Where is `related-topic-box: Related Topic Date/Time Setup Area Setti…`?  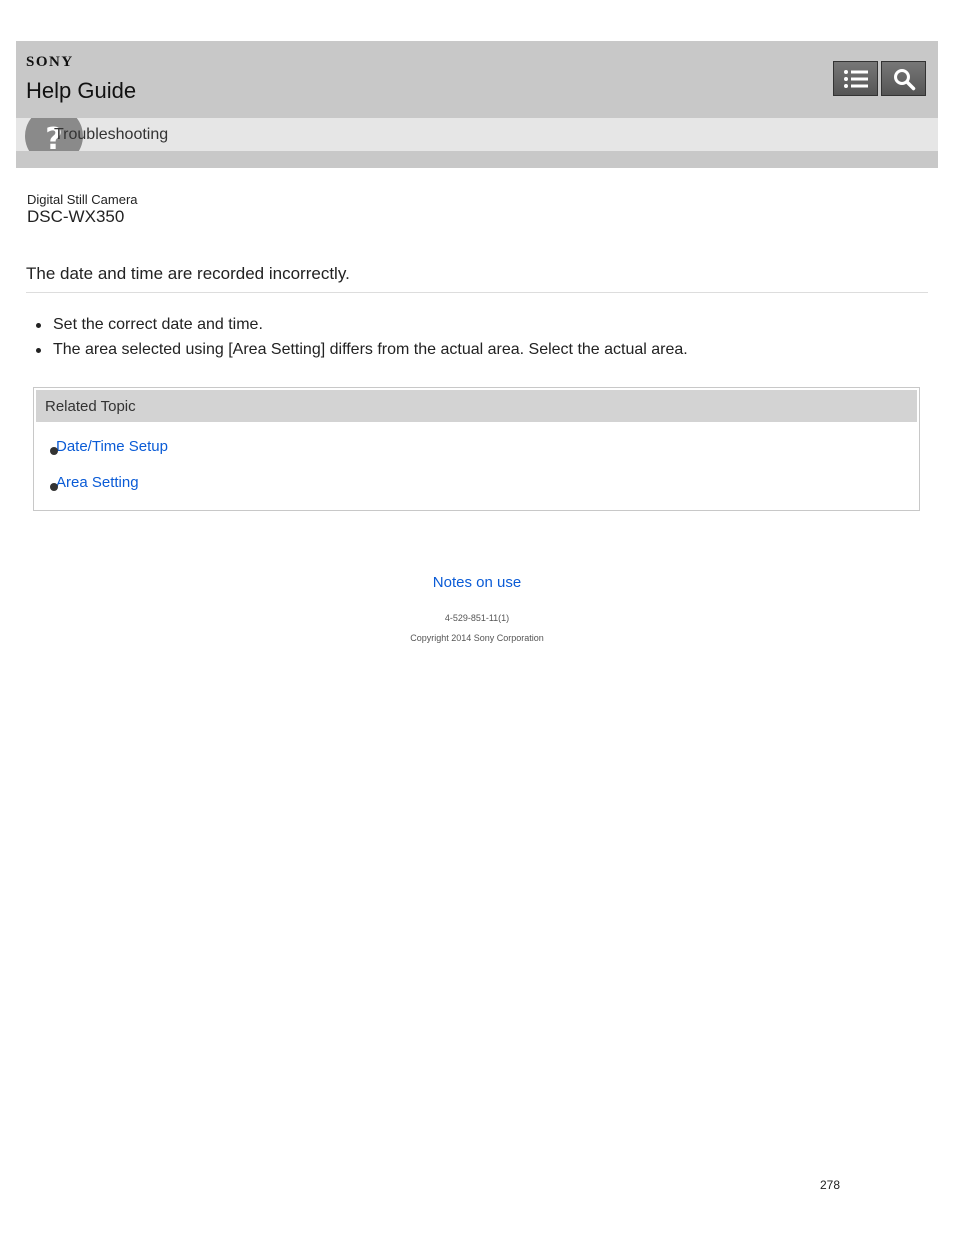
related-topic-box: Related Topic Date/Time Setup Area Setti… is located at coordinates (476, 449).